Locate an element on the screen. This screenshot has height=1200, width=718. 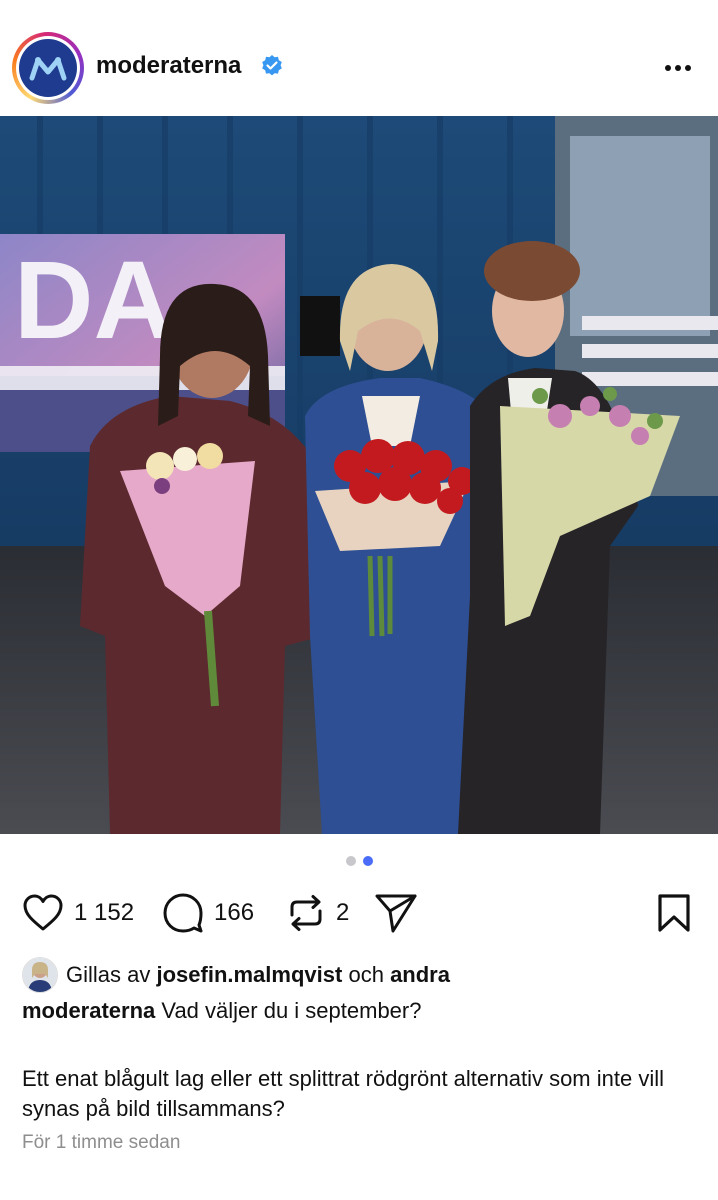
svg-text: DA is located at coordinates (93, 300).